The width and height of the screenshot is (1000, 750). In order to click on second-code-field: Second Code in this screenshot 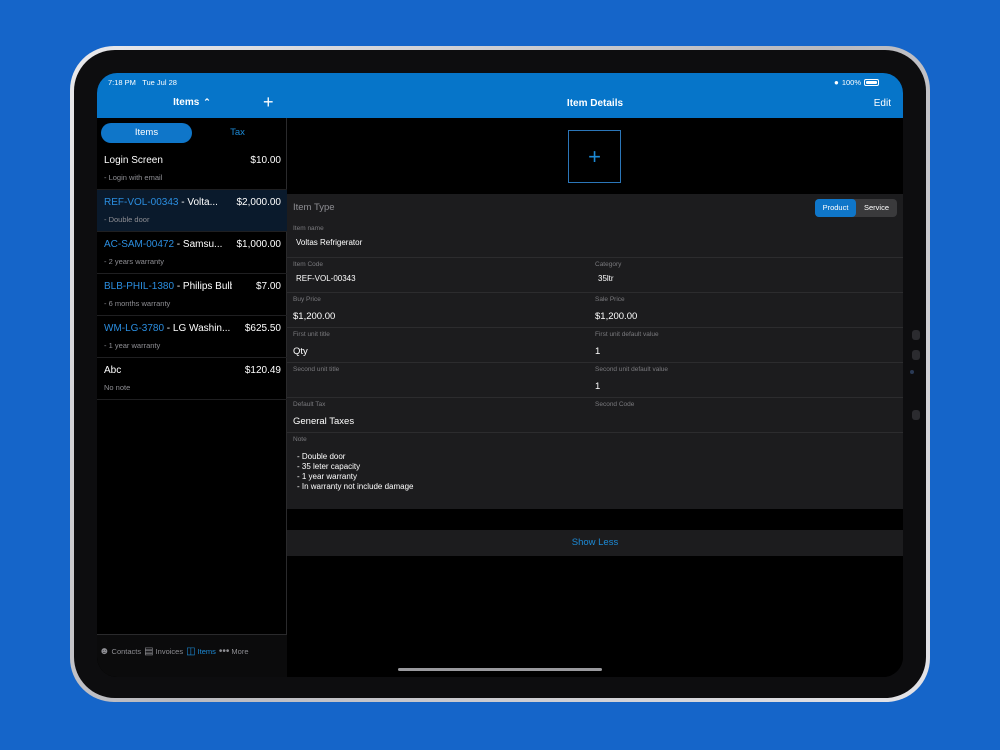, I will do `click(614, 408)`.